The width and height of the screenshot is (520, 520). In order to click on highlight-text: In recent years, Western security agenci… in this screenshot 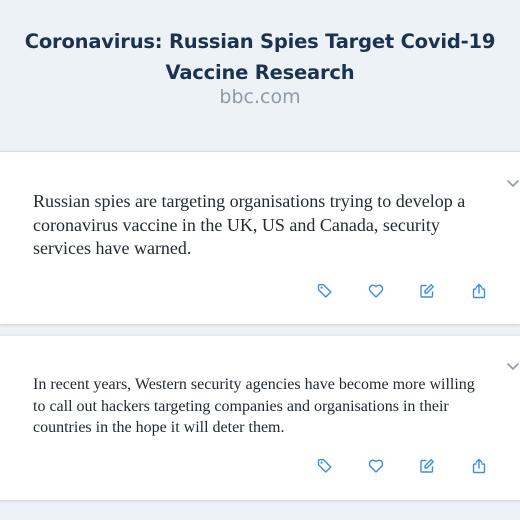, I will do `click(254, 406)`.